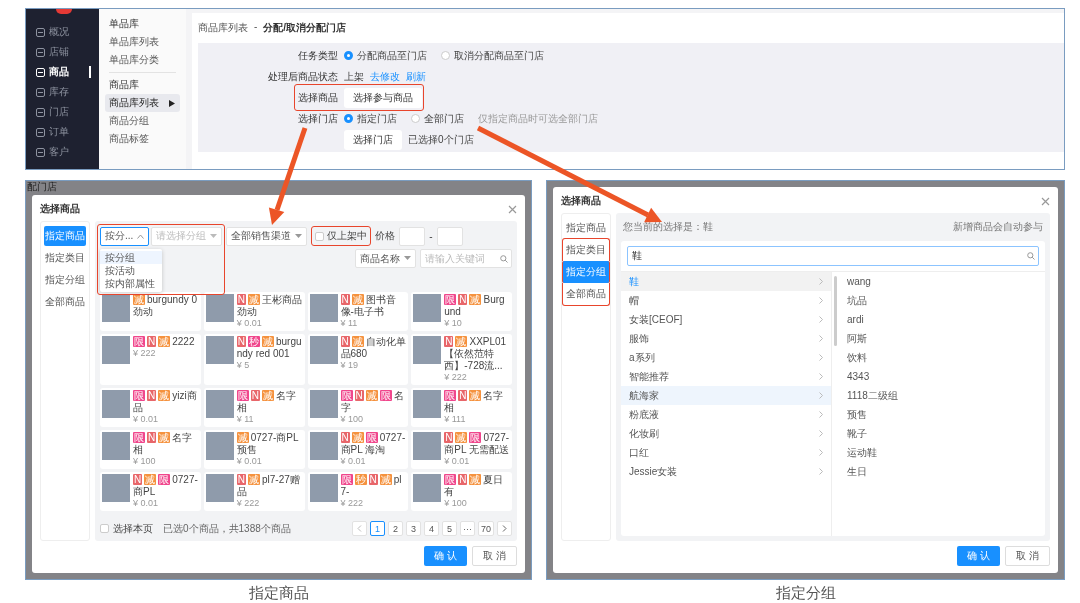 This screenshot has width=1080, height=603. Describe the element at coordinates (142, 103) in the screenshot. I see `submenu-item: 商品库列表` at that location.